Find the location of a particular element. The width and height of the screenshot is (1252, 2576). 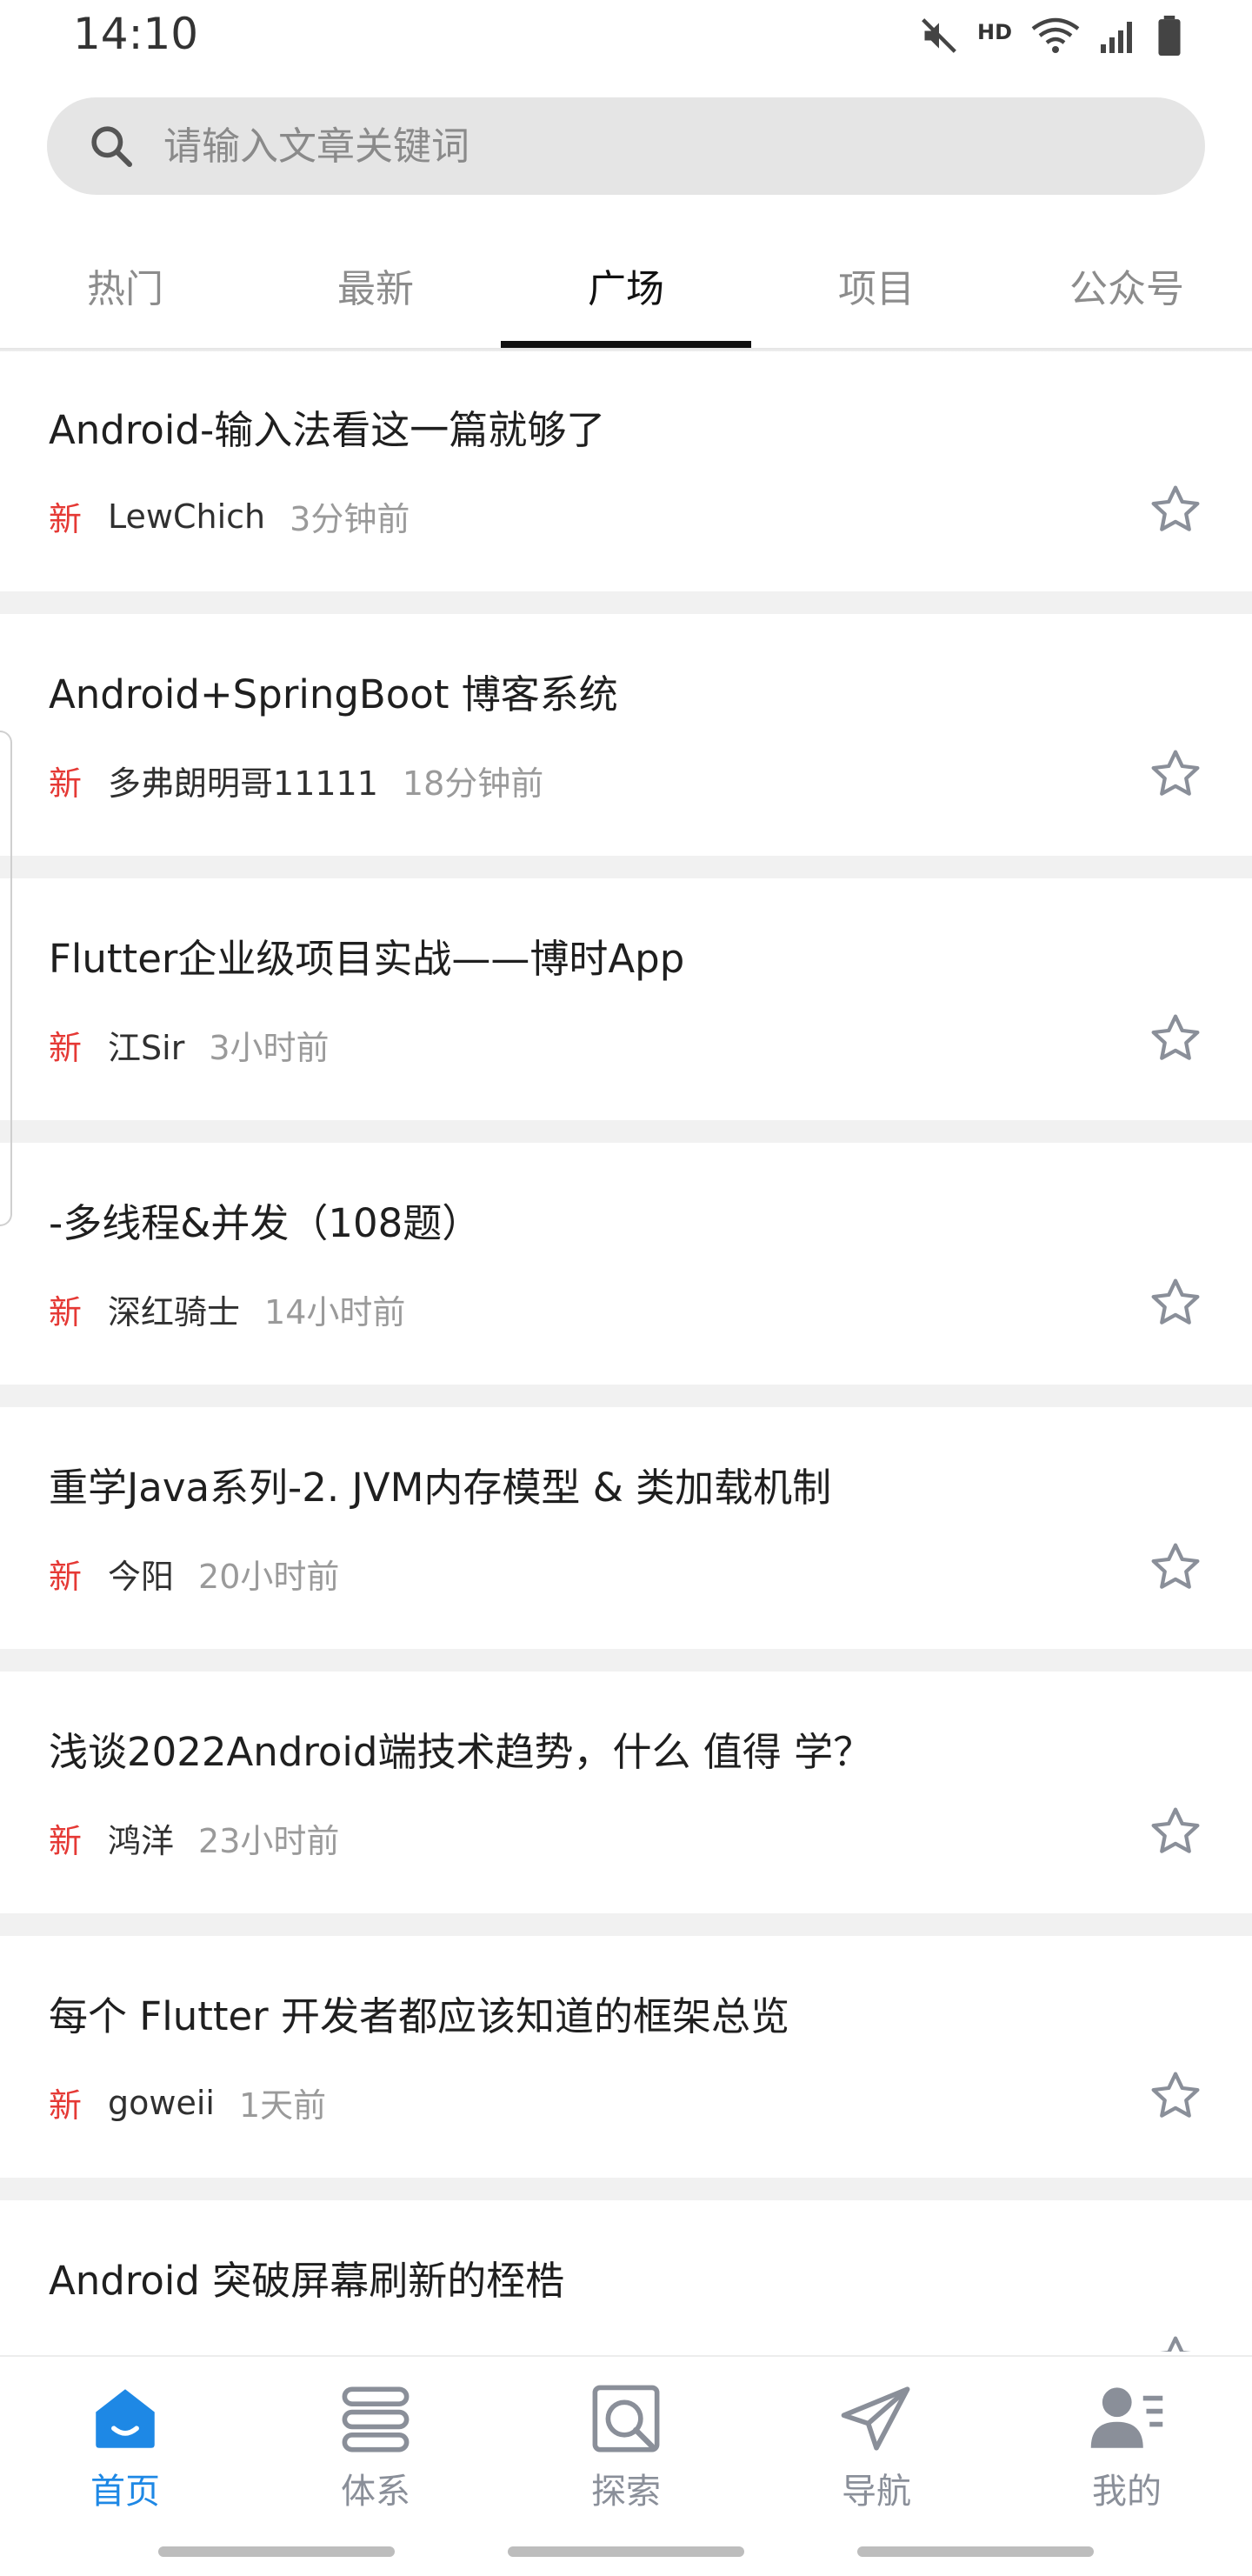

signal-icon is located at coordinates (1116, 37).